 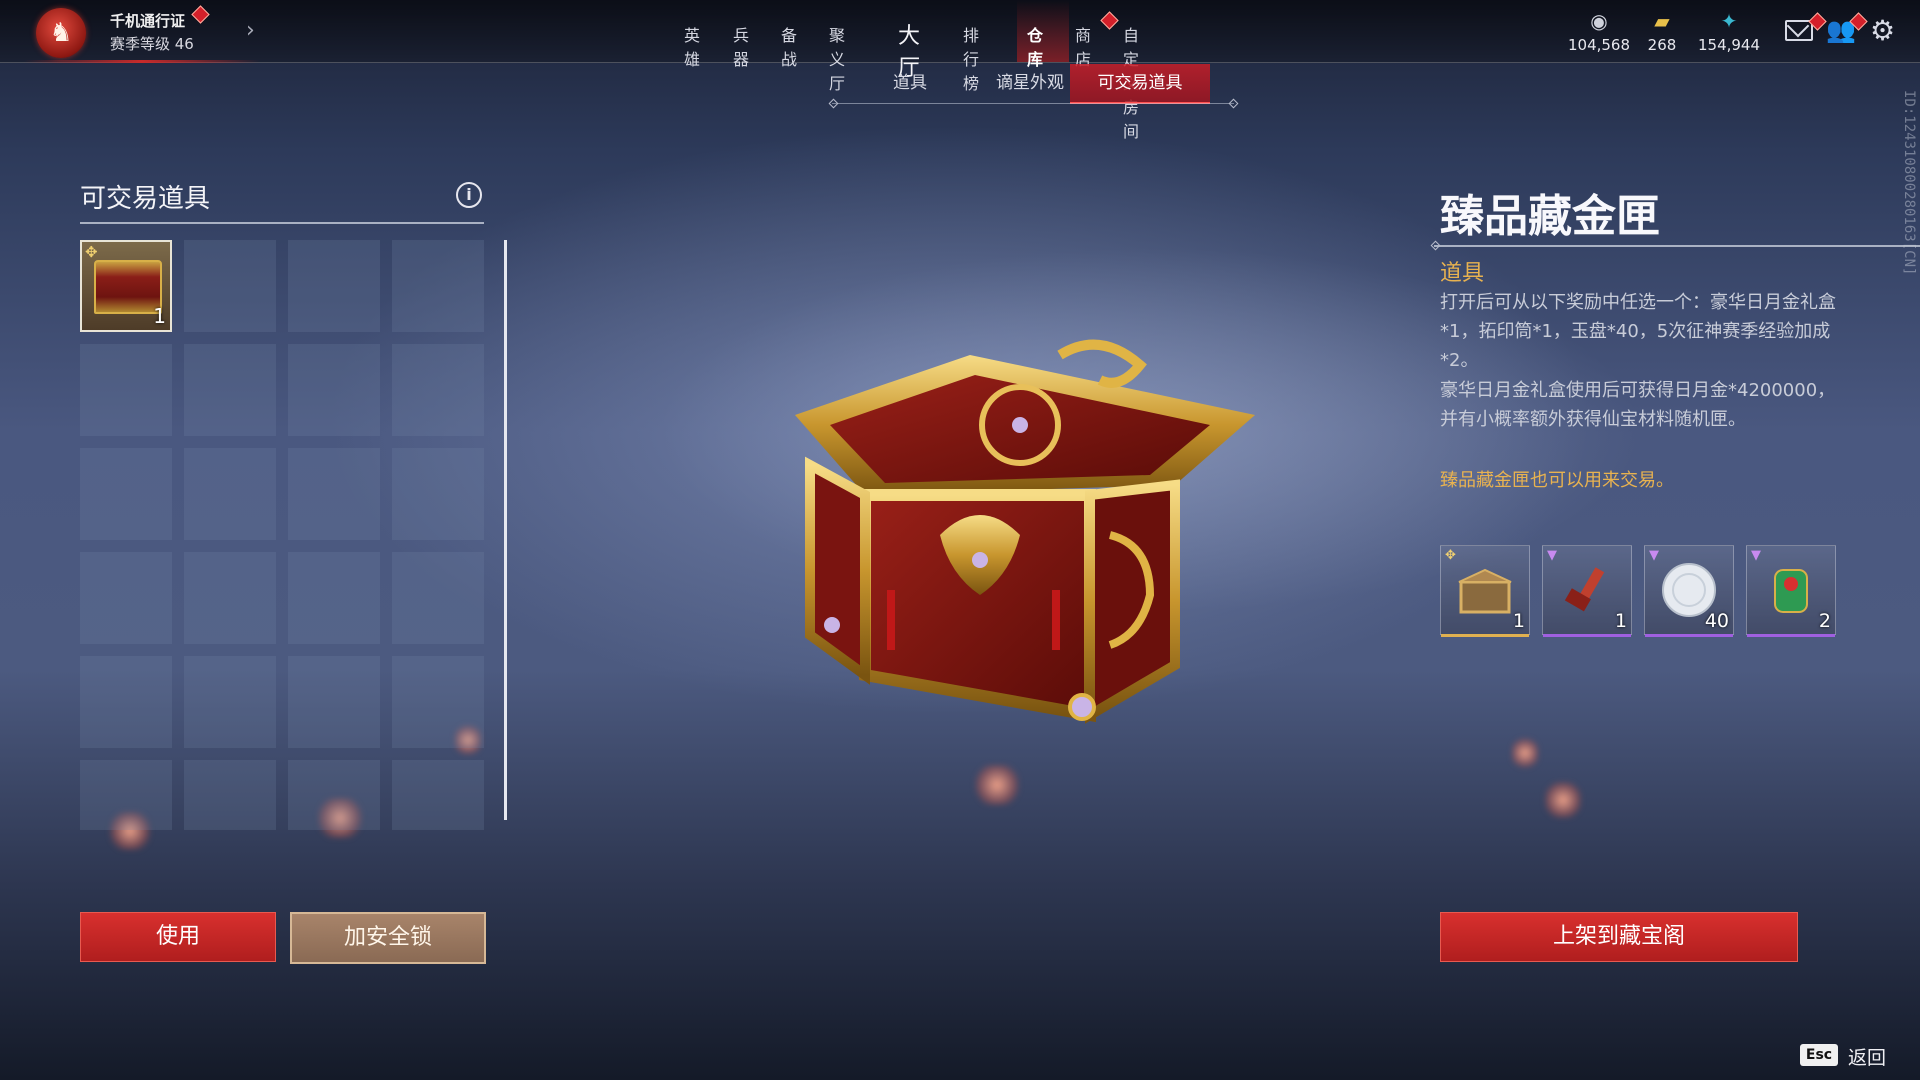 What do you see at coordinates (159, 316) in the screenshot?
I see `item-count: 1` at bounding box center [159, 316].